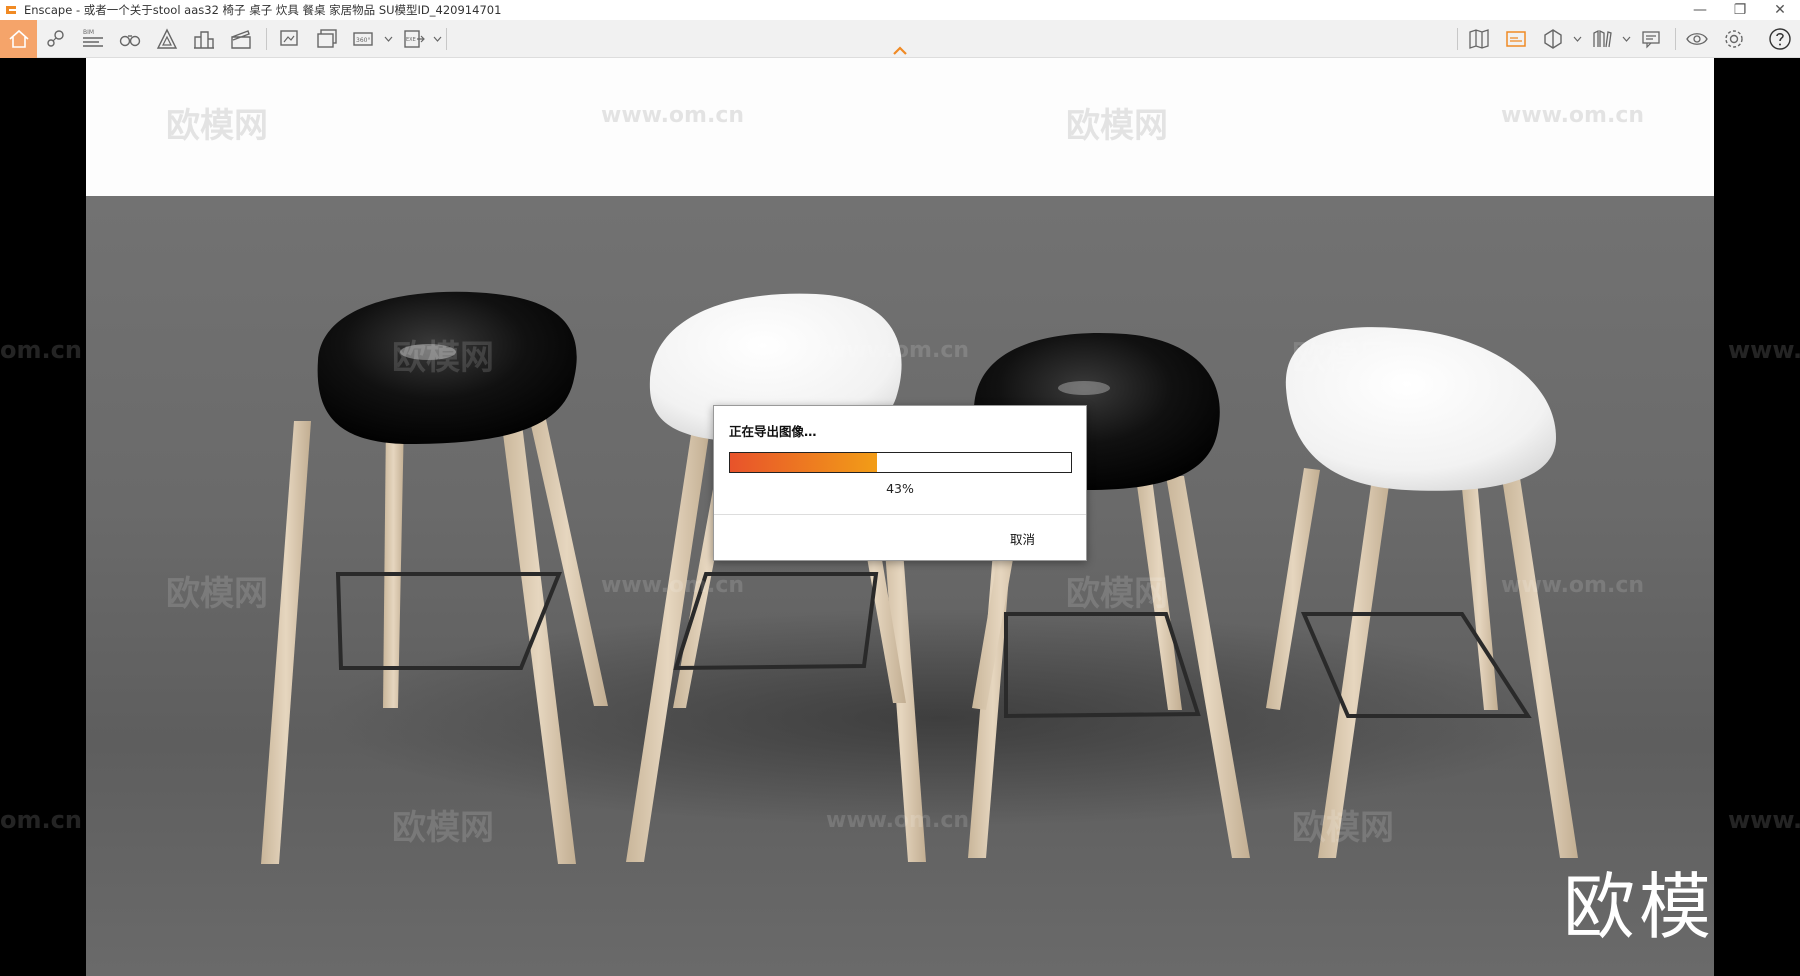 This screenshot has width=1800, height=976. I want to click on atmosphere-button, so click(167, 39).